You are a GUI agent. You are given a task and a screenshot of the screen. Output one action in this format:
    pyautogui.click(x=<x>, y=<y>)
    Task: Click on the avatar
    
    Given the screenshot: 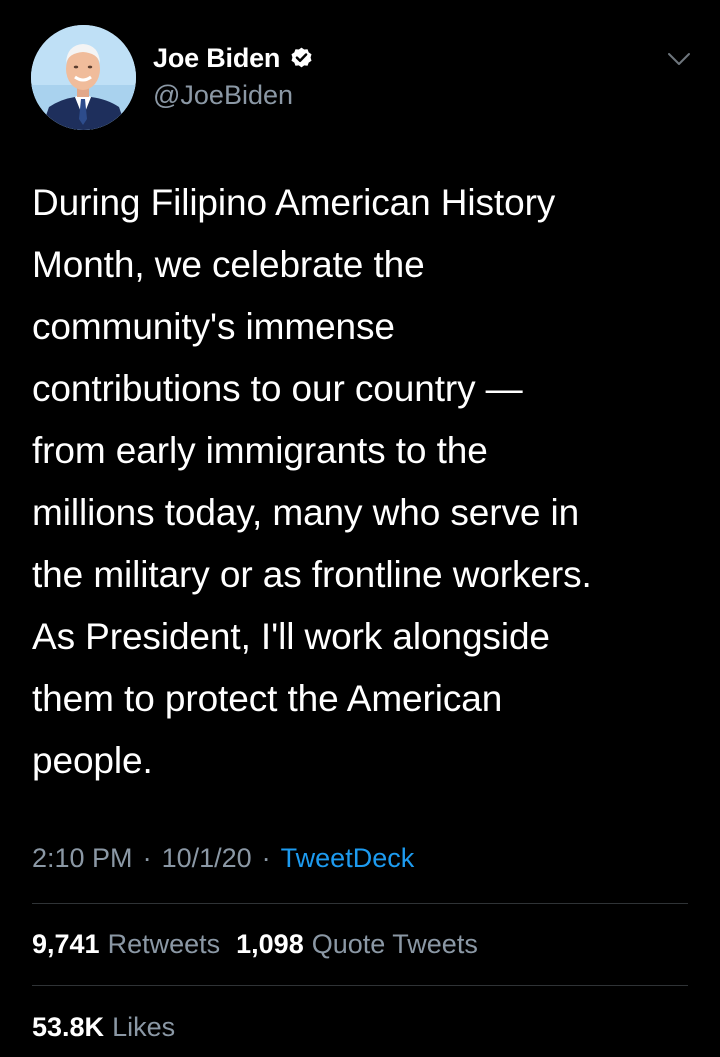 What is the action you would take?
    pyautogui.click(x=83, y=77)
    